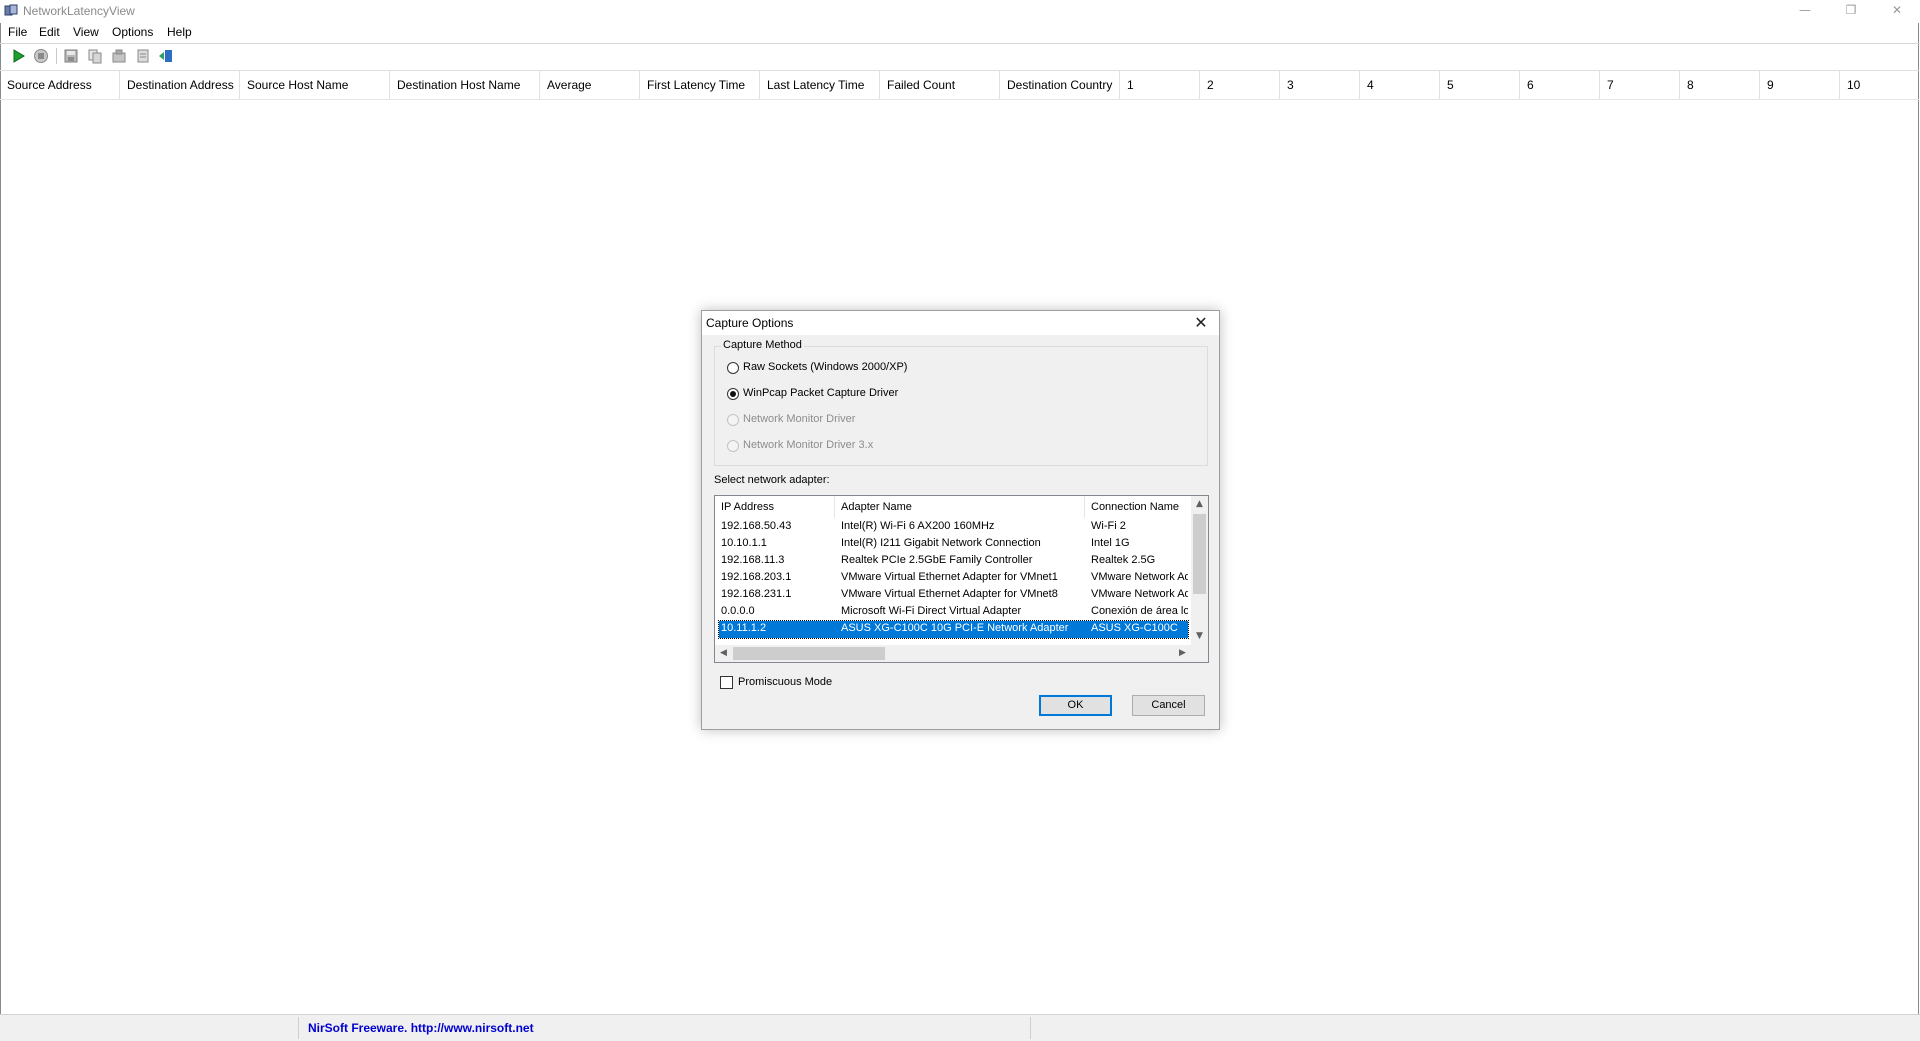 The width and height of the screenshot is (1920, 1041). I want to click on menu-help: Help, so click(179, 32).